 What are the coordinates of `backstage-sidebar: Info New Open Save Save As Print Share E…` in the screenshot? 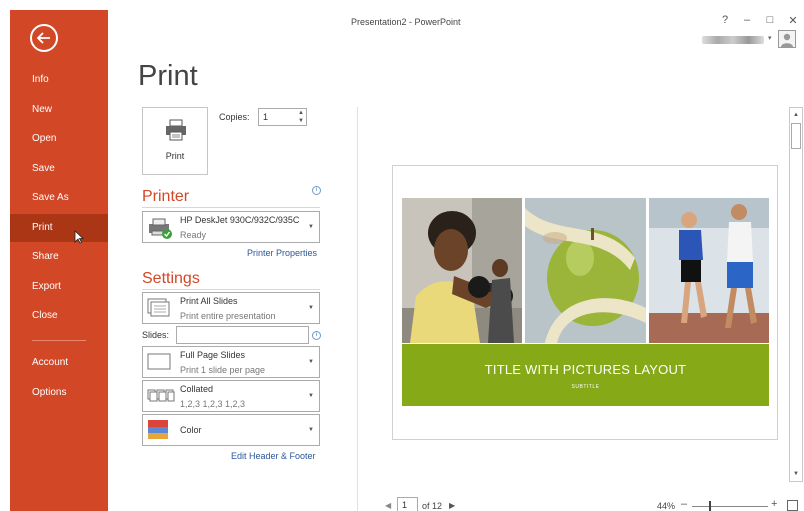 It's located at (59, 260).